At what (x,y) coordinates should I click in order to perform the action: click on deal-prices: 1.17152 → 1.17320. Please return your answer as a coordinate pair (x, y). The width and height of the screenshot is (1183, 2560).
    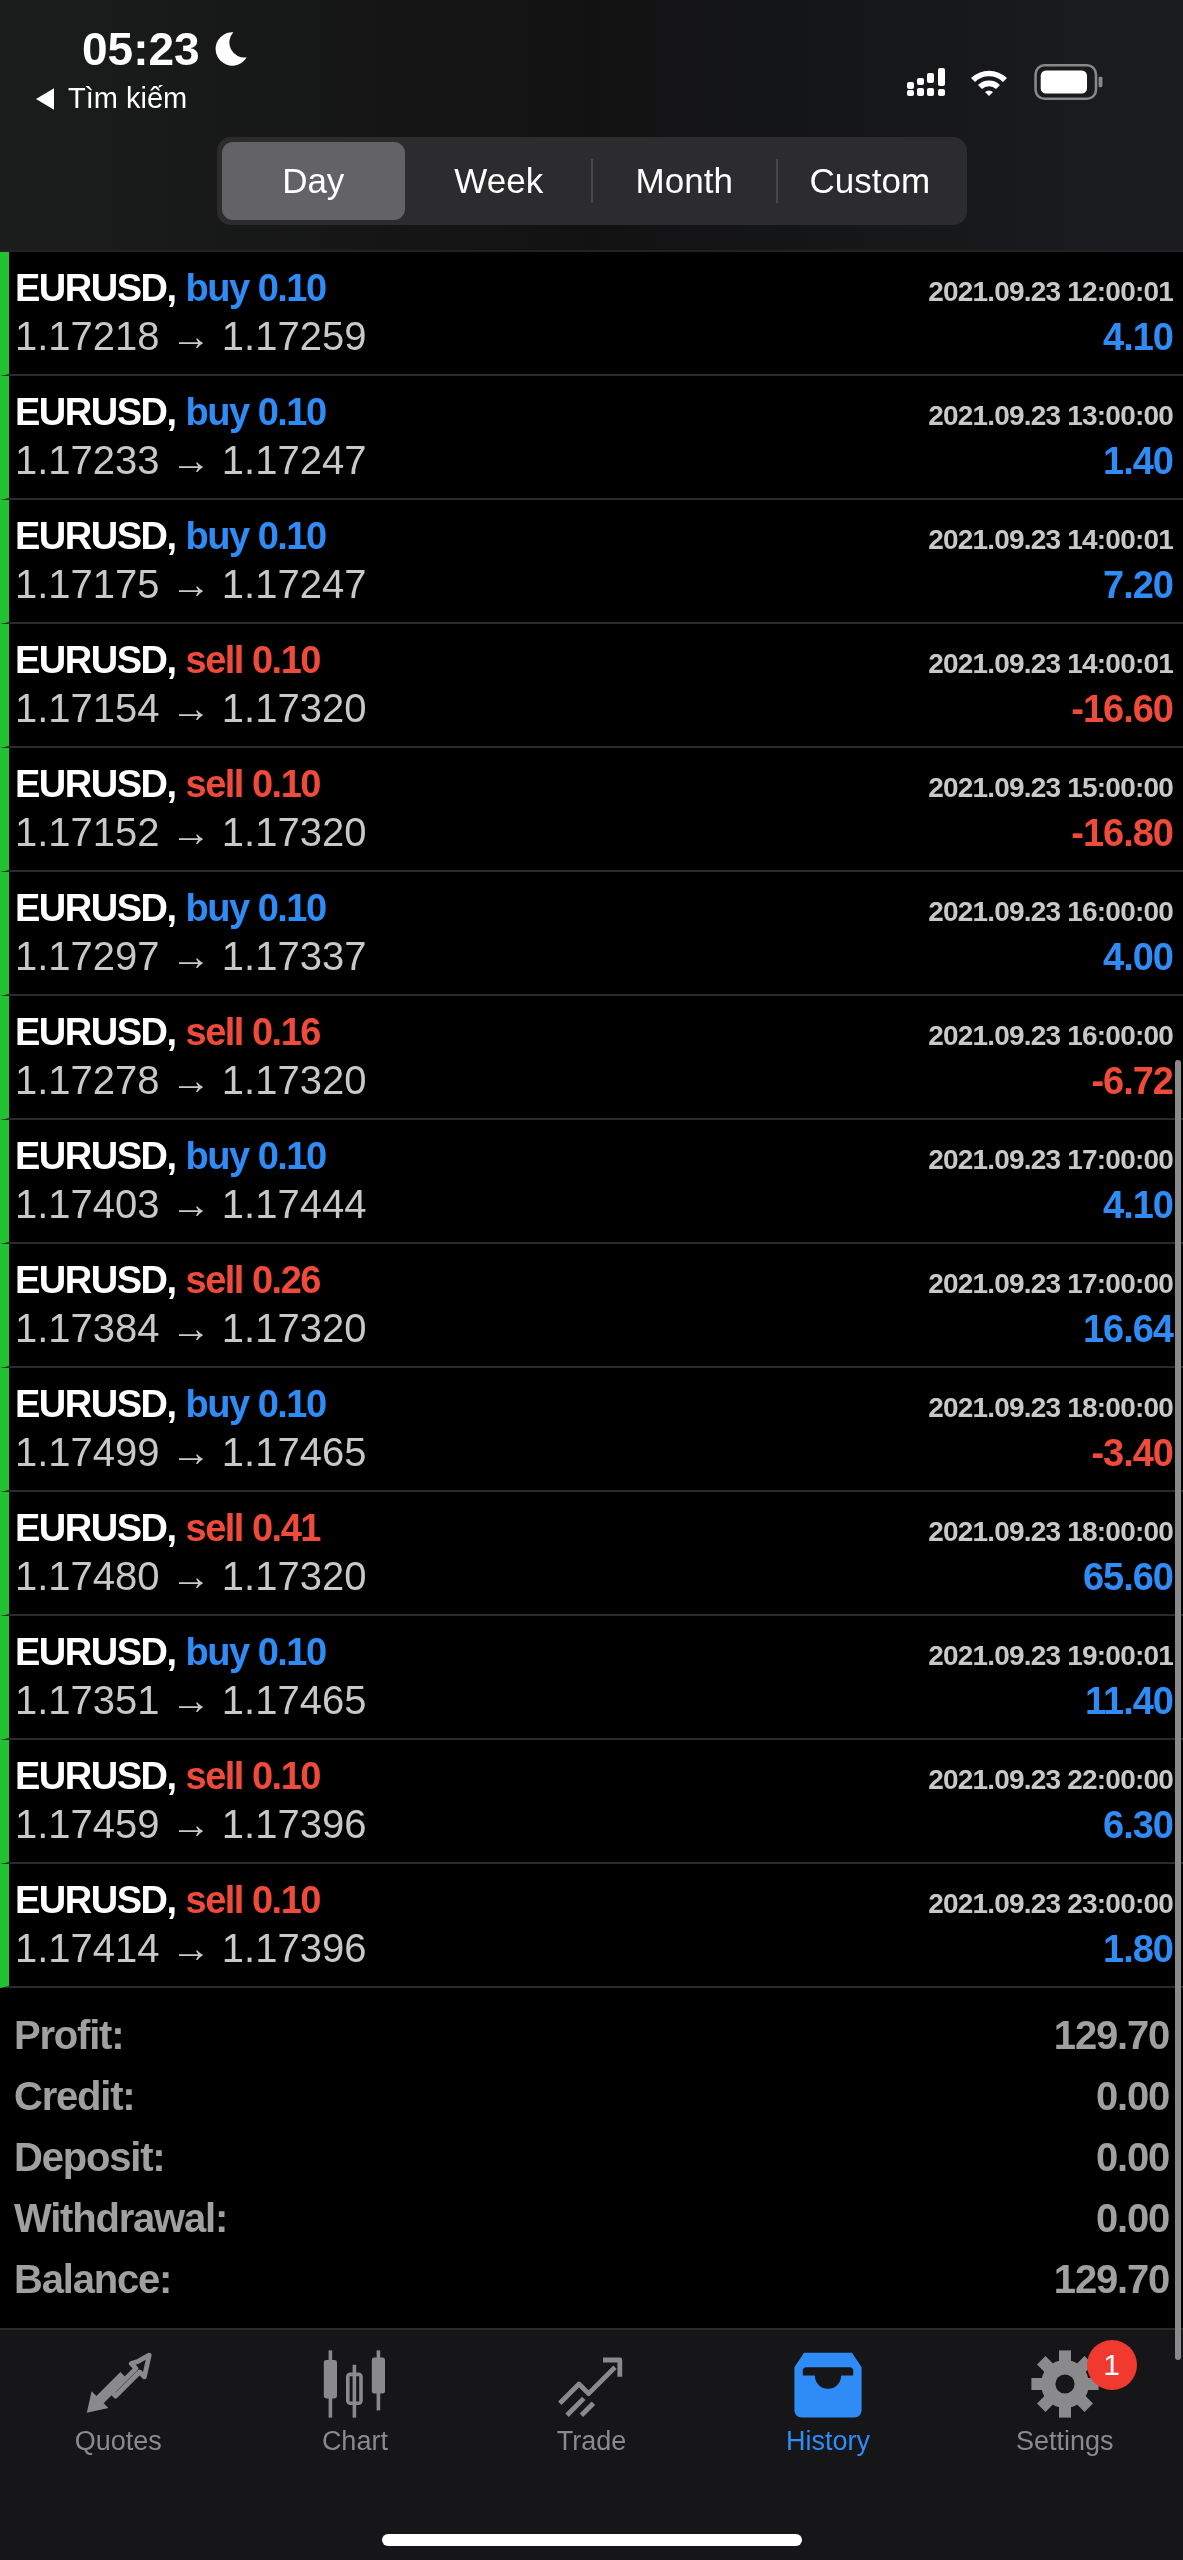
    Looking at the image, I should click on (191, 832).